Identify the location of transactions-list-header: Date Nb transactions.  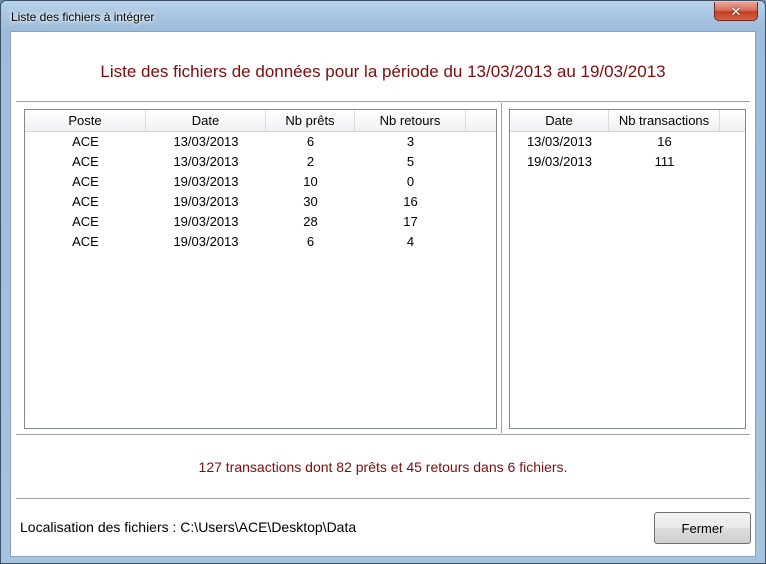
(627, 121).